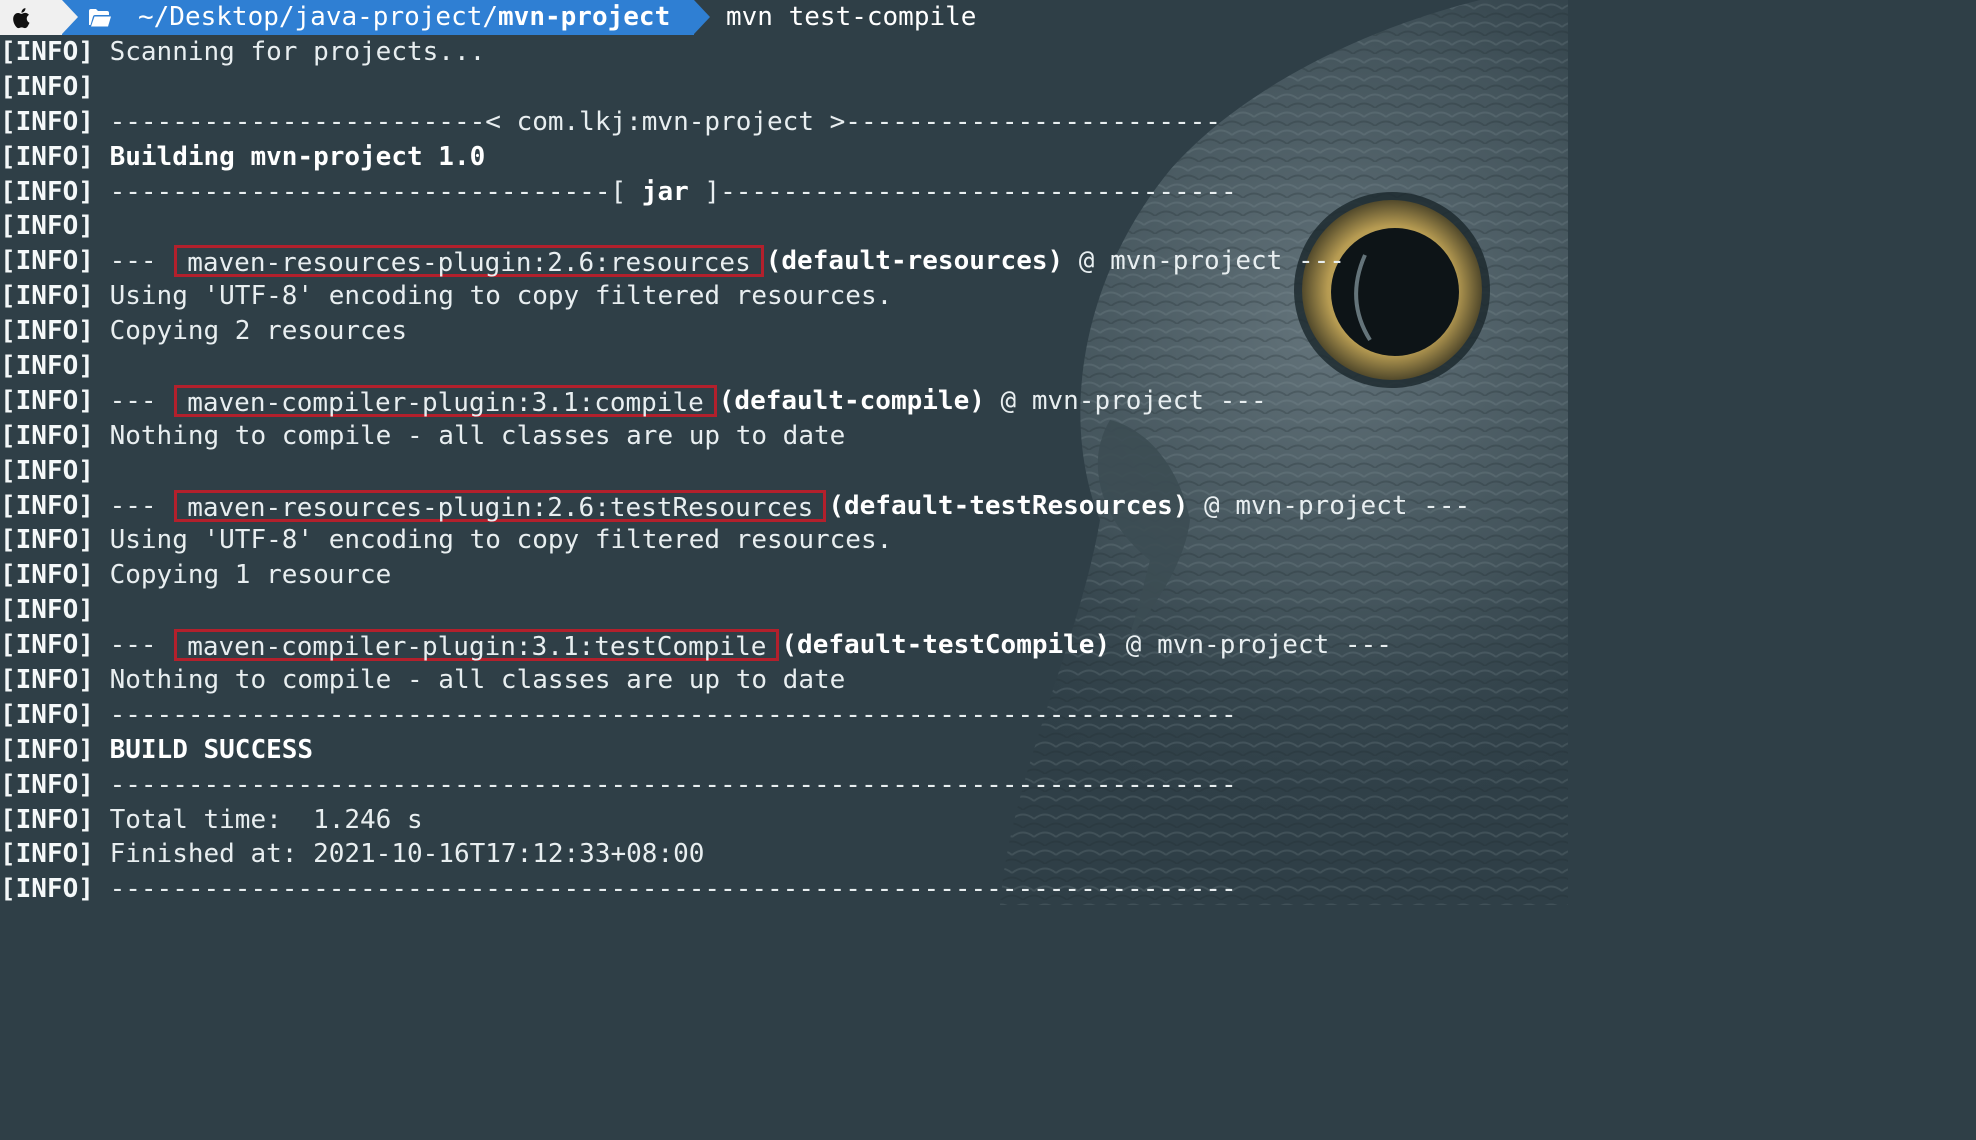 The height and width of the screenshot is (1140, 1976). I want to click on log-text: Copying 1 resource, so click(250, 575).